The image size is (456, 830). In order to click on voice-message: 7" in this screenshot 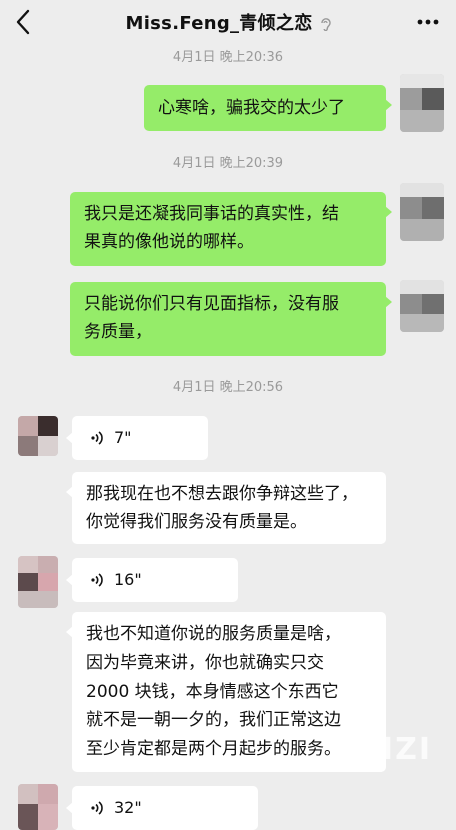, I will do `click(137, 438)`.